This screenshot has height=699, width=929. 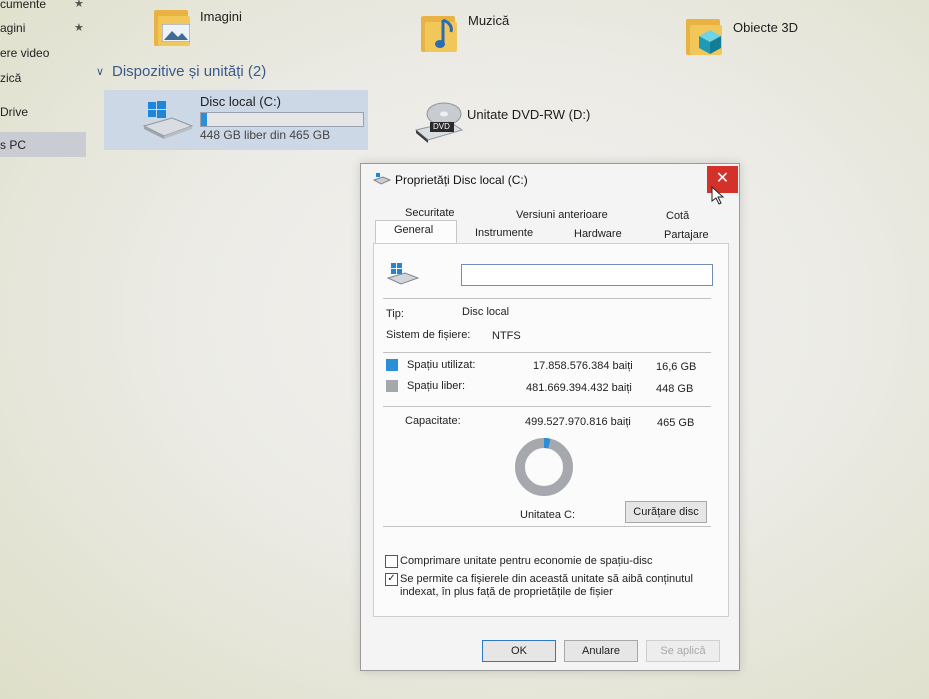 What do you see at coordinates (504, 233) in the screenshot?
I see `tab-tools: Instrumente` at bounding box center [504, 233].